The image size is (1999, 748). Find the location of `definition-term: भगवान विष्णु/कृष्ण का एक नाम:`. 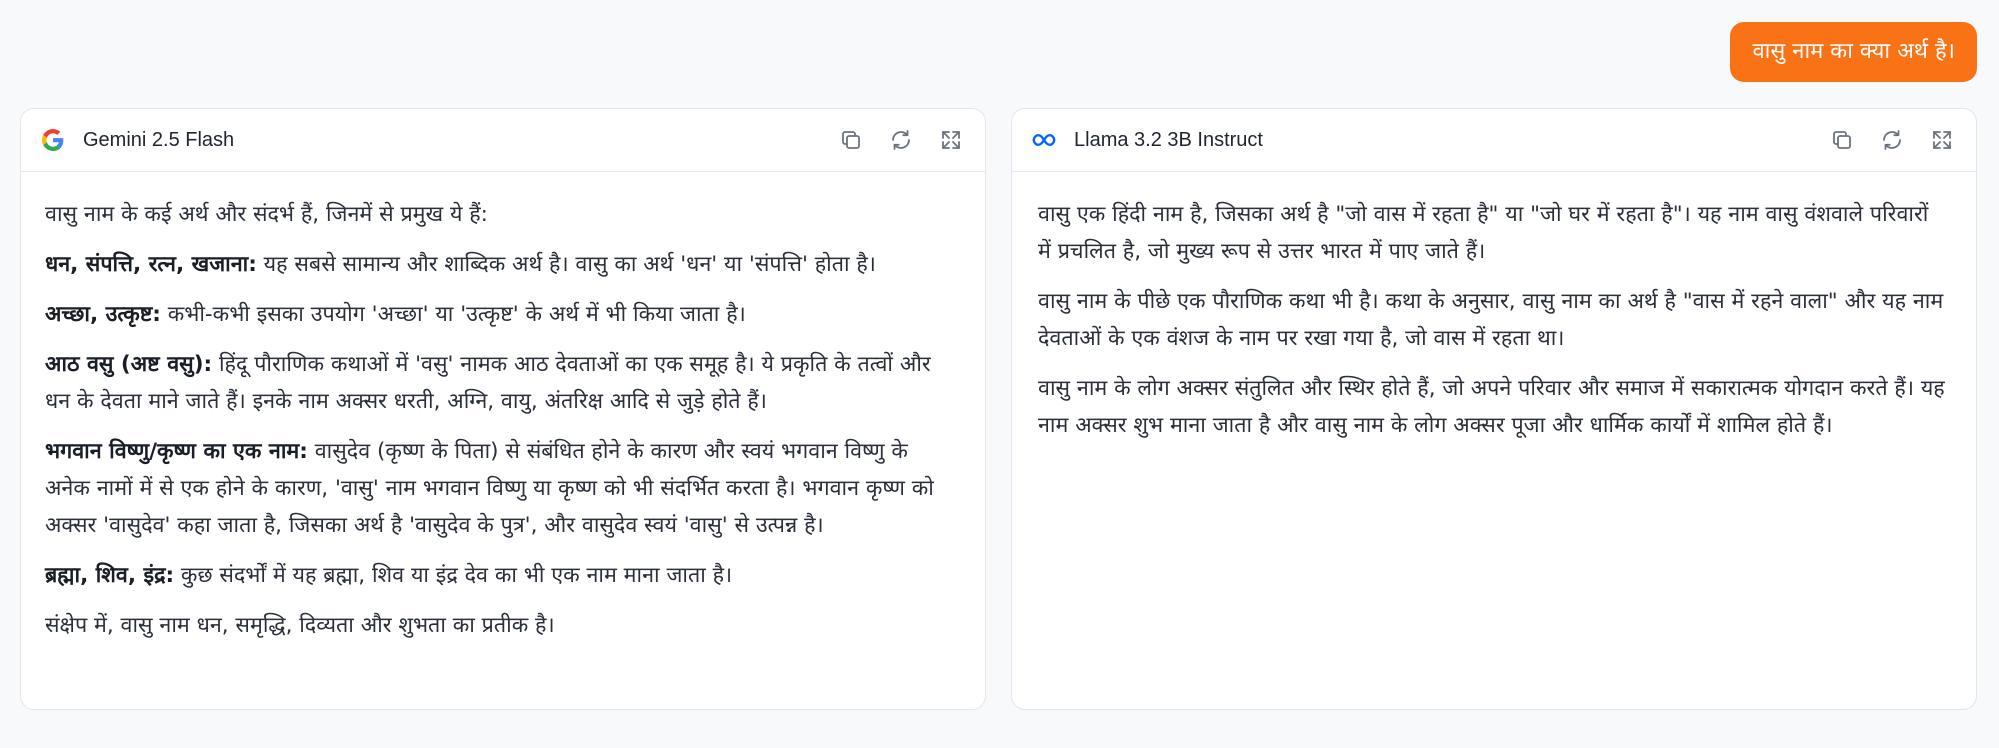

definition-term: भगवान विष्णु/कृष्ण का एक नाम: is located at coordinates (176, 451).